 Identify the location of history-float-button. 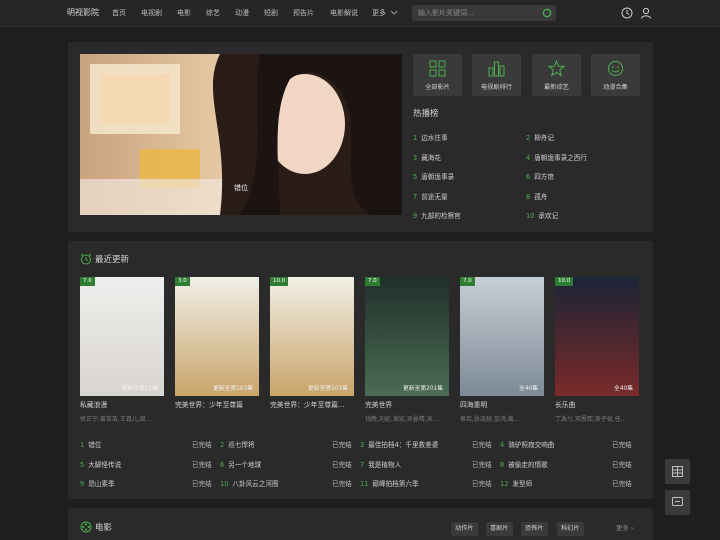
(677, 471).